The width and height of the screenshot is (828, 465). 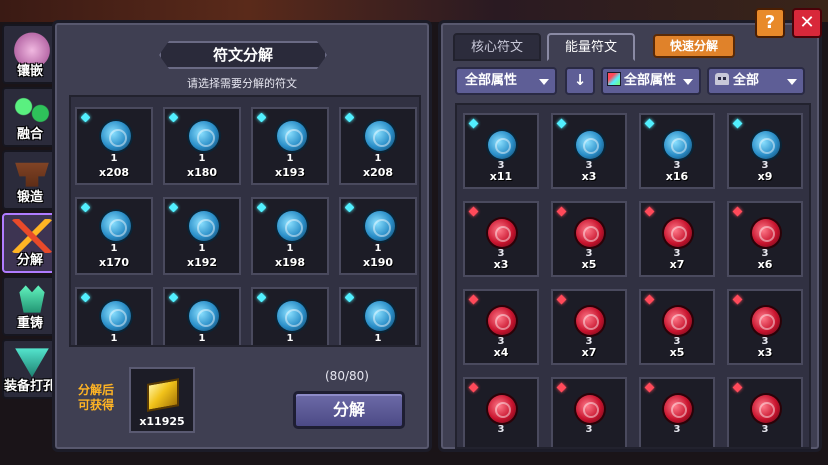 I want to click on tab-core-runes: 核心符文, so click(x=497, y=47).